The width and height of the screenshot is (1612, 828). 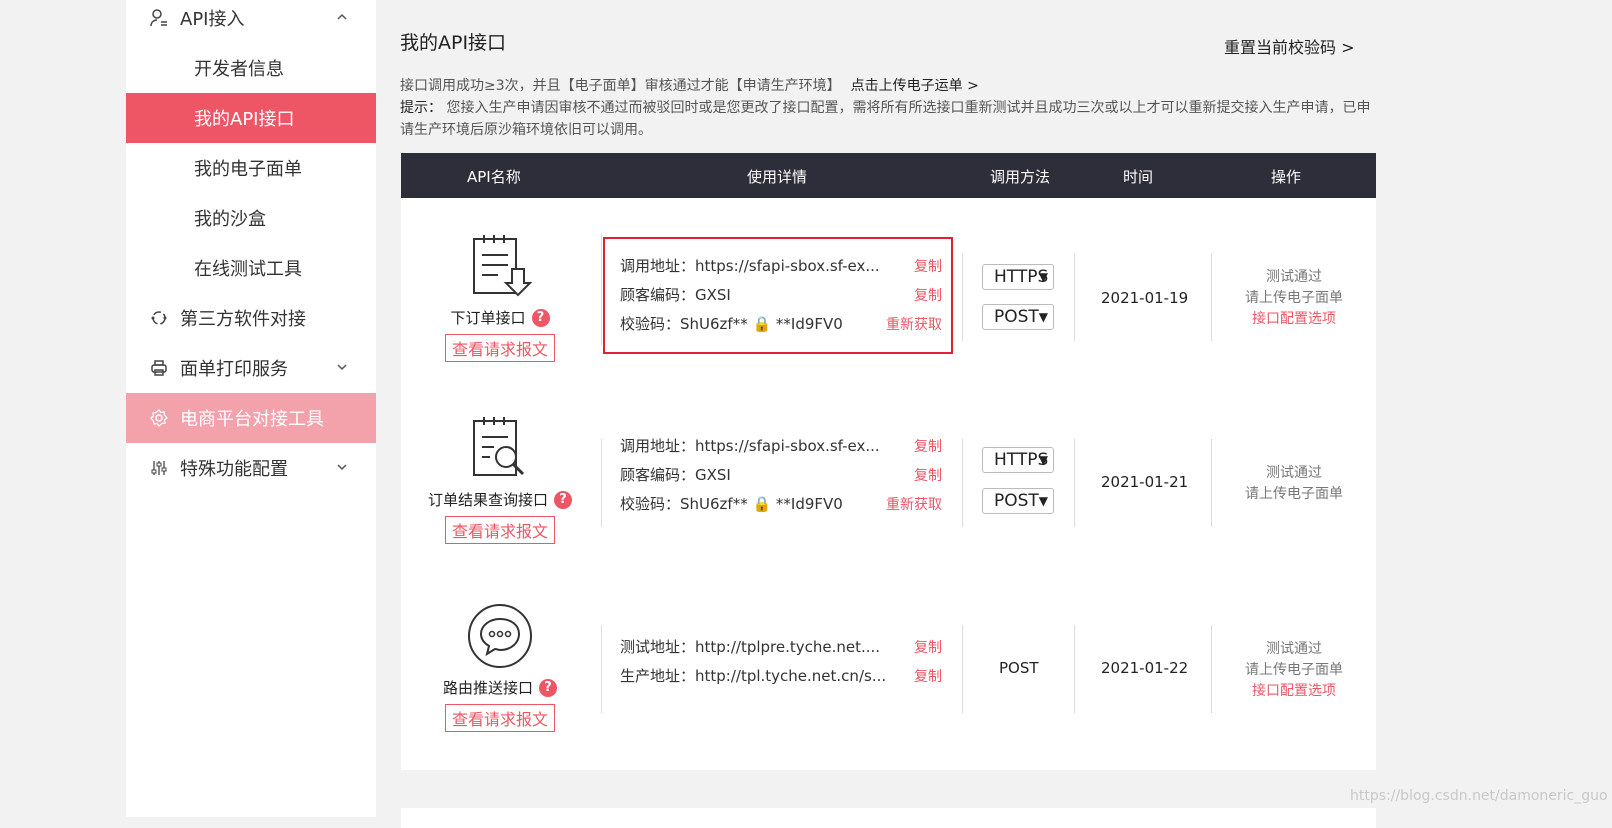 What do you see at coordinates (251, 168) in the screenshot?
I see `sidebar-item-my-waybill: 我的电子面单` at bounding box center [251, 168].